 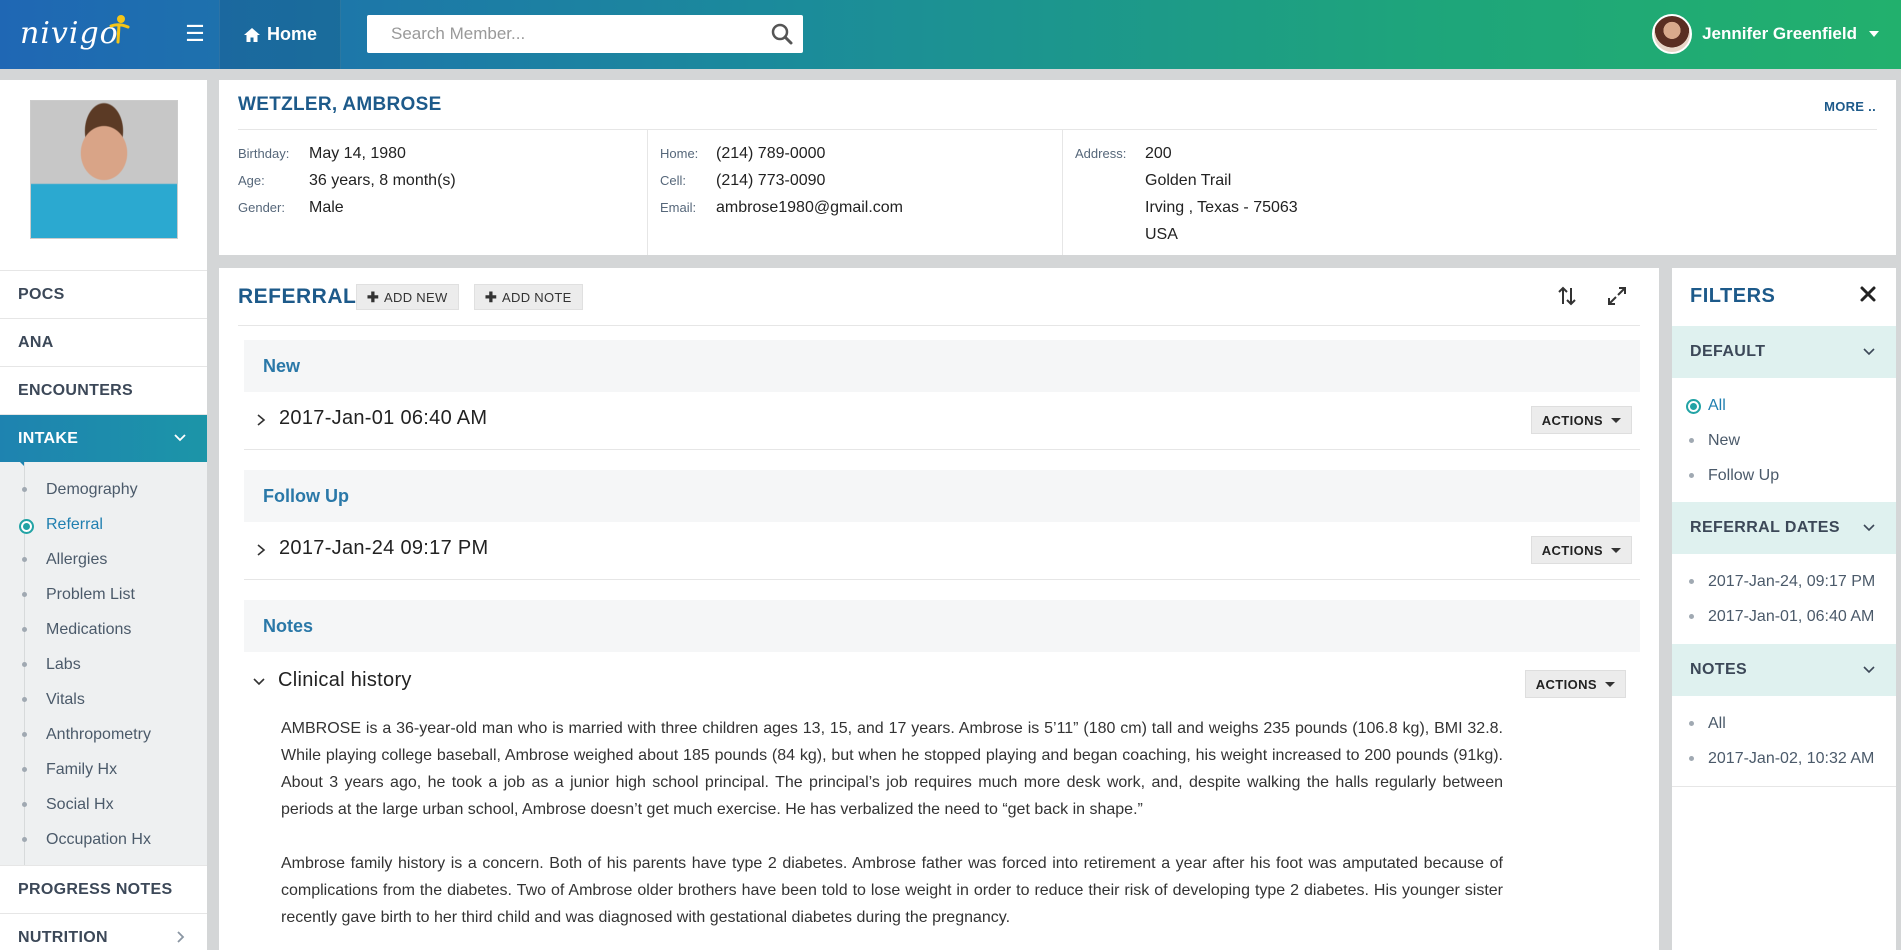 What do you see at coordinates (942, 551) in the screenshot?
I see `referral-entry: 2017-Jan-24 09:17 PM ACTIONS` at bounding box center [942, 551].